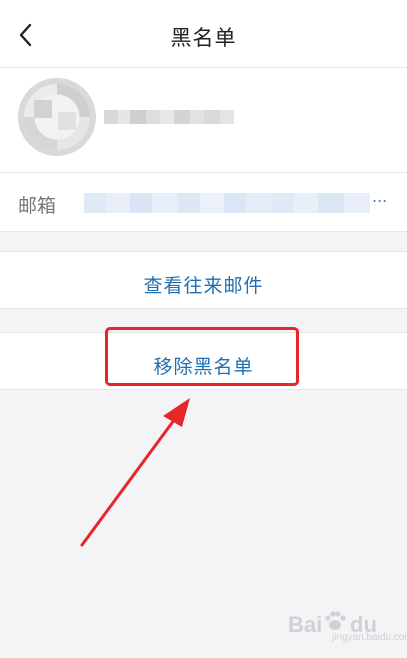  Describe the element at coordinates (202, 356) in the screenshot. I see `highlight-box` at that location.